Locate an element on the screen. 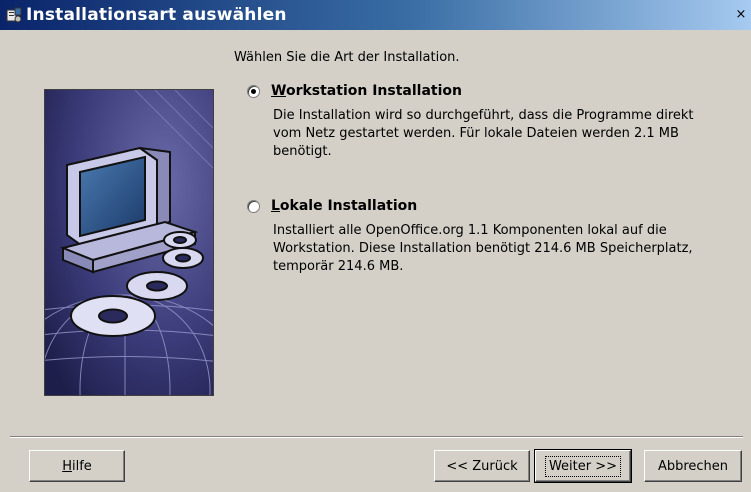 The image size is (751, 492). title-bar: Installationsart auswählen × is located at coordinates (375, 15).